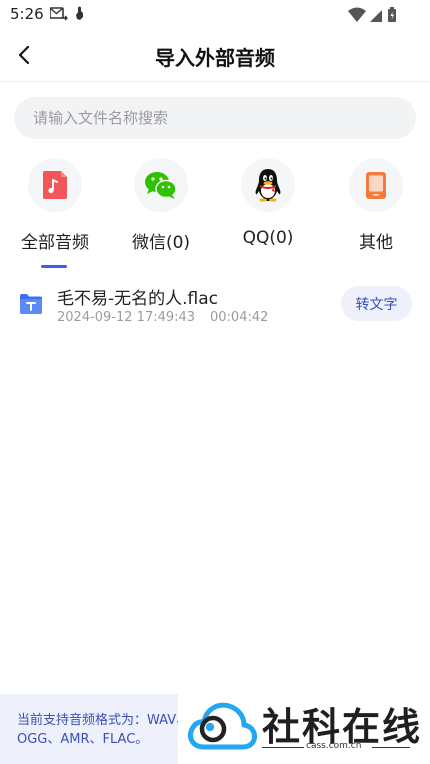 The height and width of the screenshot is (764, 430). I want to click on notification-icons, so click(69, 16).